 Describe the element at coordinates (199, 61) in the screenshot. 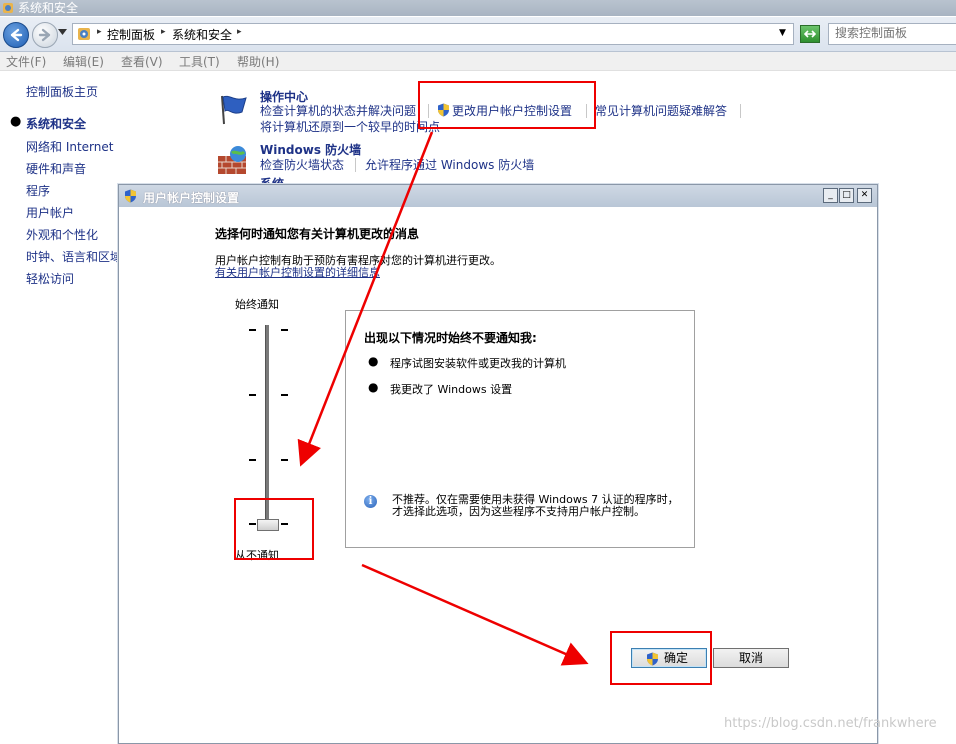

I see `menu-tools: 工具(T)` at that location.